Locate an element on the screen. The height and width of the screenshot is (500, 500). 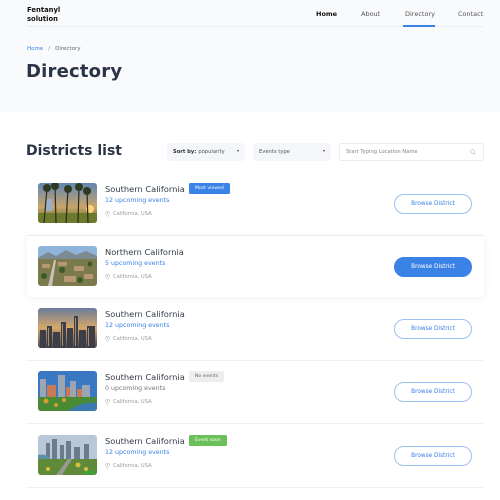
upcoming-events-count: 5 upcoming events is located at coordinates (135, 263).